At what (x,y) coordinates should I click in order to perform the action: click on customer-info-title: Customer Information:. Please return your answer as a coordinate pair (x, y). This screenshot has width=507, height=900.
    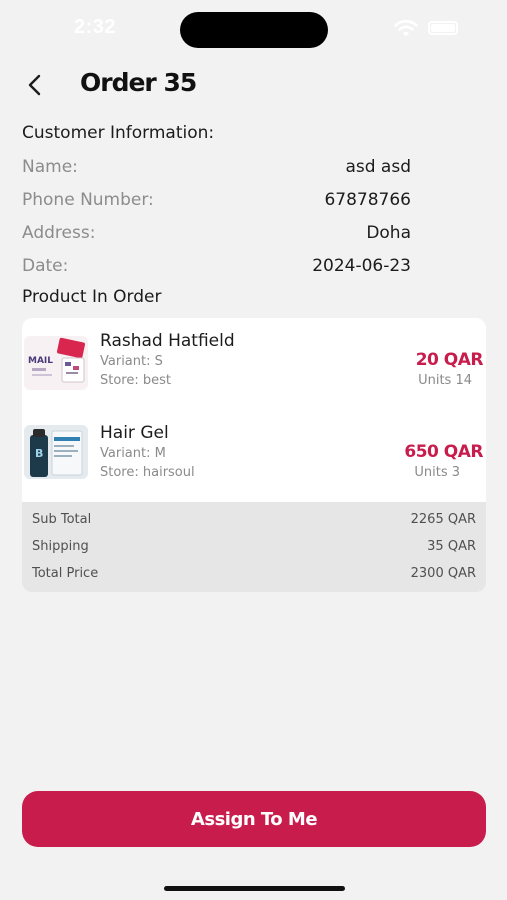
    Looking at the image, I should click on (118, 133).